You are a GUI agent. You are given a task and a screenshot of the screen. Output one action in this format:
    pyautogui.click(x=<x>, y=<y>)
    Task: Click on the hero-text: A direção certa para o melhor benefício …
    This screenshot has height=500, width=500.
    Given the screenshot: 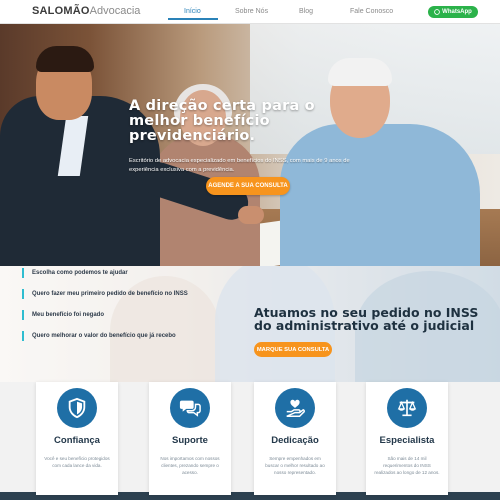 What is the action you would take?
    pyautogui.click(x=249, y=137)
    